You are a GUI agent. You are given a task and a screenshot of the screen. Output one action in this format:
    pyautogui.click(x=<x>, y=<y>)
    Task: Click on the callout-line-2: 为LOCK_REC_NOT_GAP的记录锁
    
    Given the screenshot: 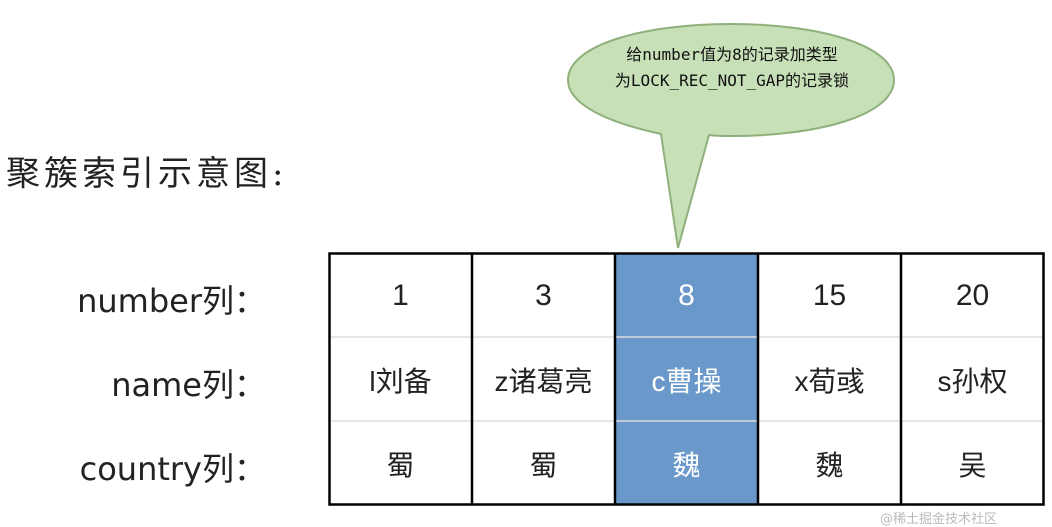 What is the action you would take?
    pyautogui.click(x=732, y=80)
    